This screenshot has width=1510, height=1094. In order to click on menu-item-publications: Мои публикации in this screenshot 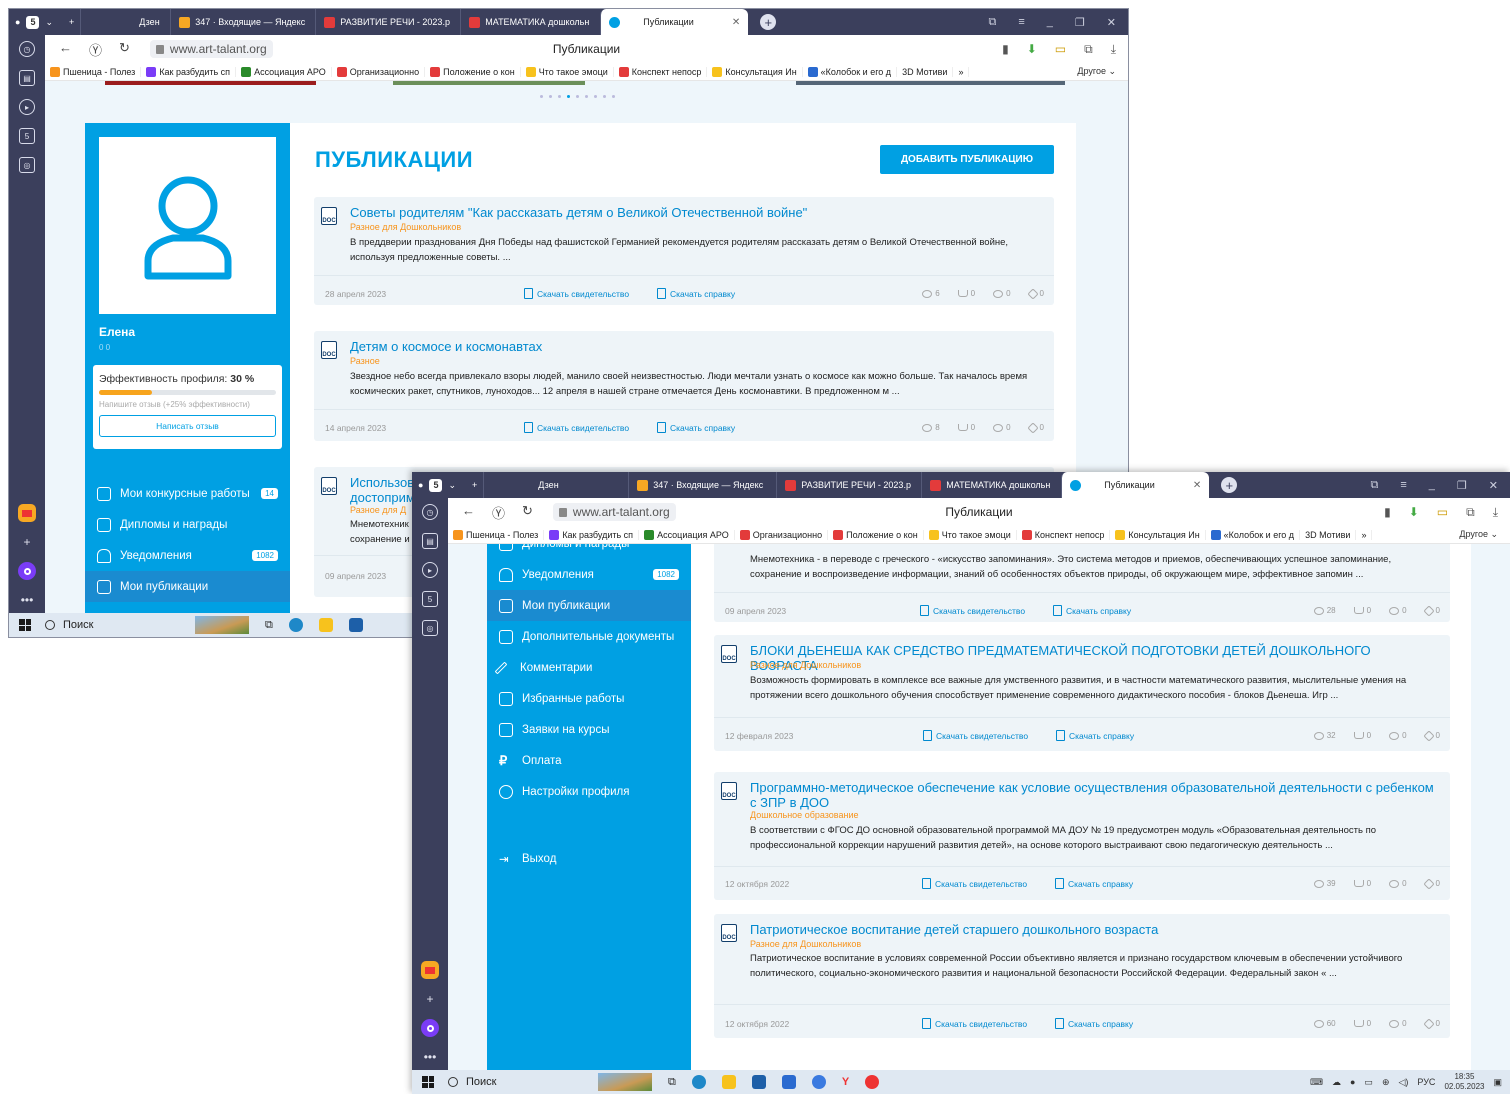, I will do `click(589, 605)`.